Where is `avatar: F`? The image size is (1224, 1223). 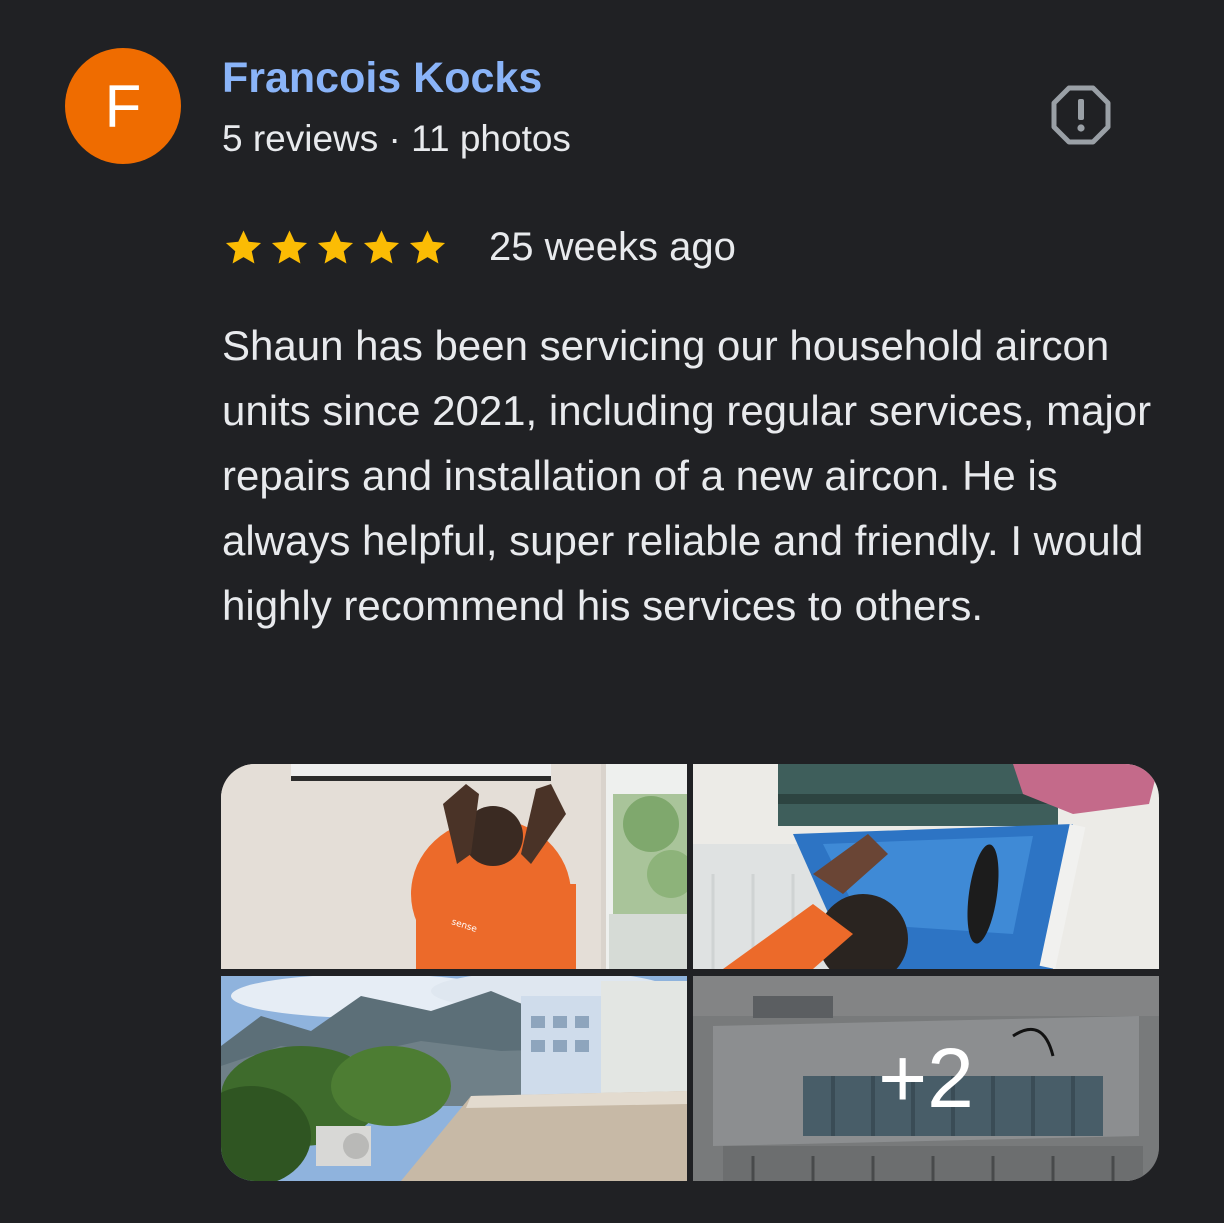 avatar: F is located at coordinates (123, 106).